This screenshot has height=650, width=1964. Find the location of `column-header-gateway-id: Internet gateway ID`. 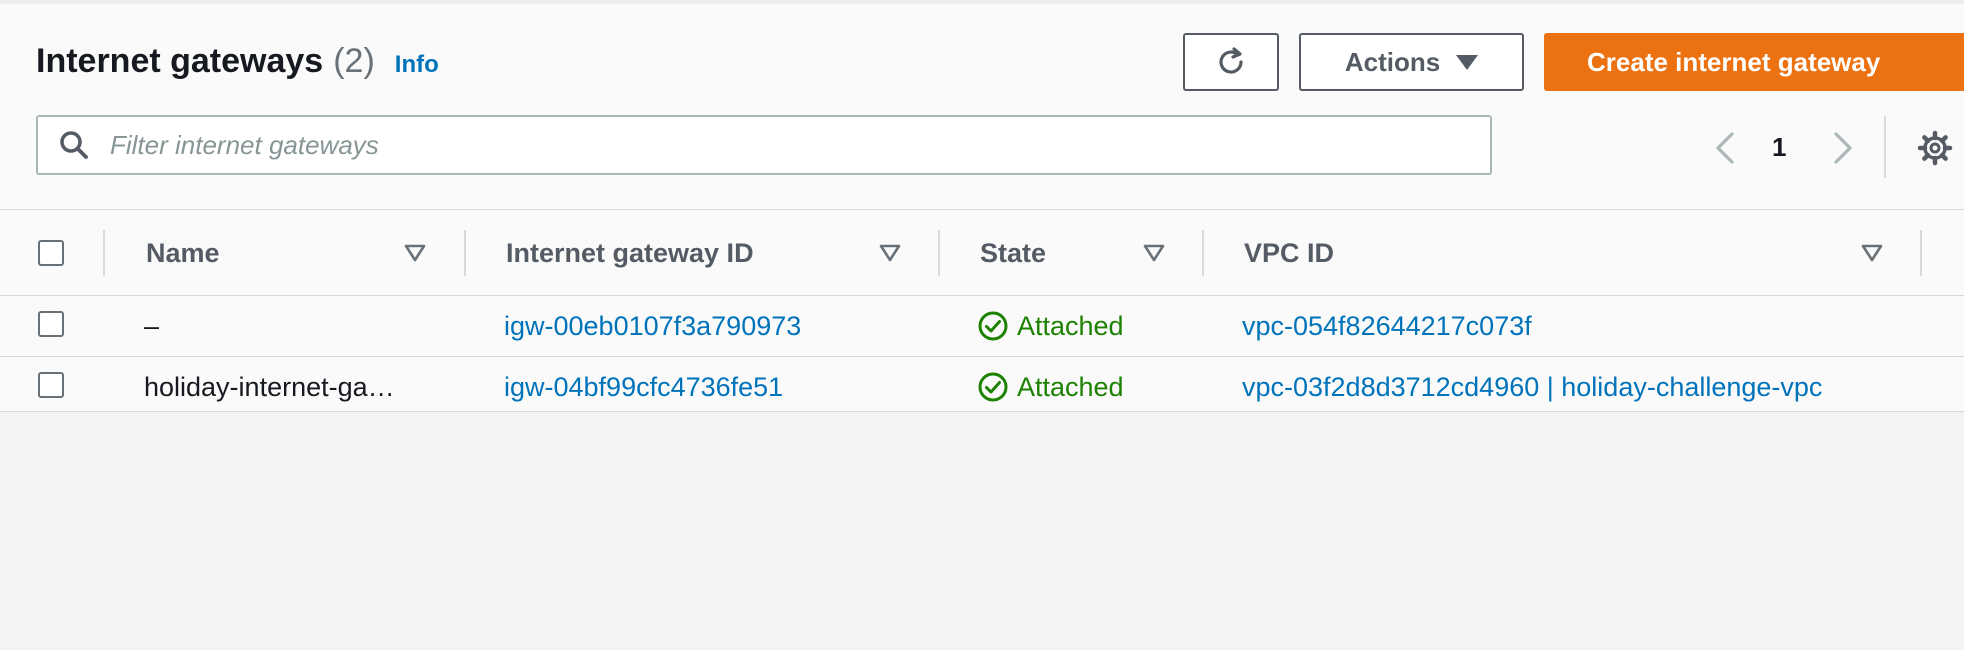

column-header-gateway-id: Internet gateway ID is located at coordinates (630, 253).